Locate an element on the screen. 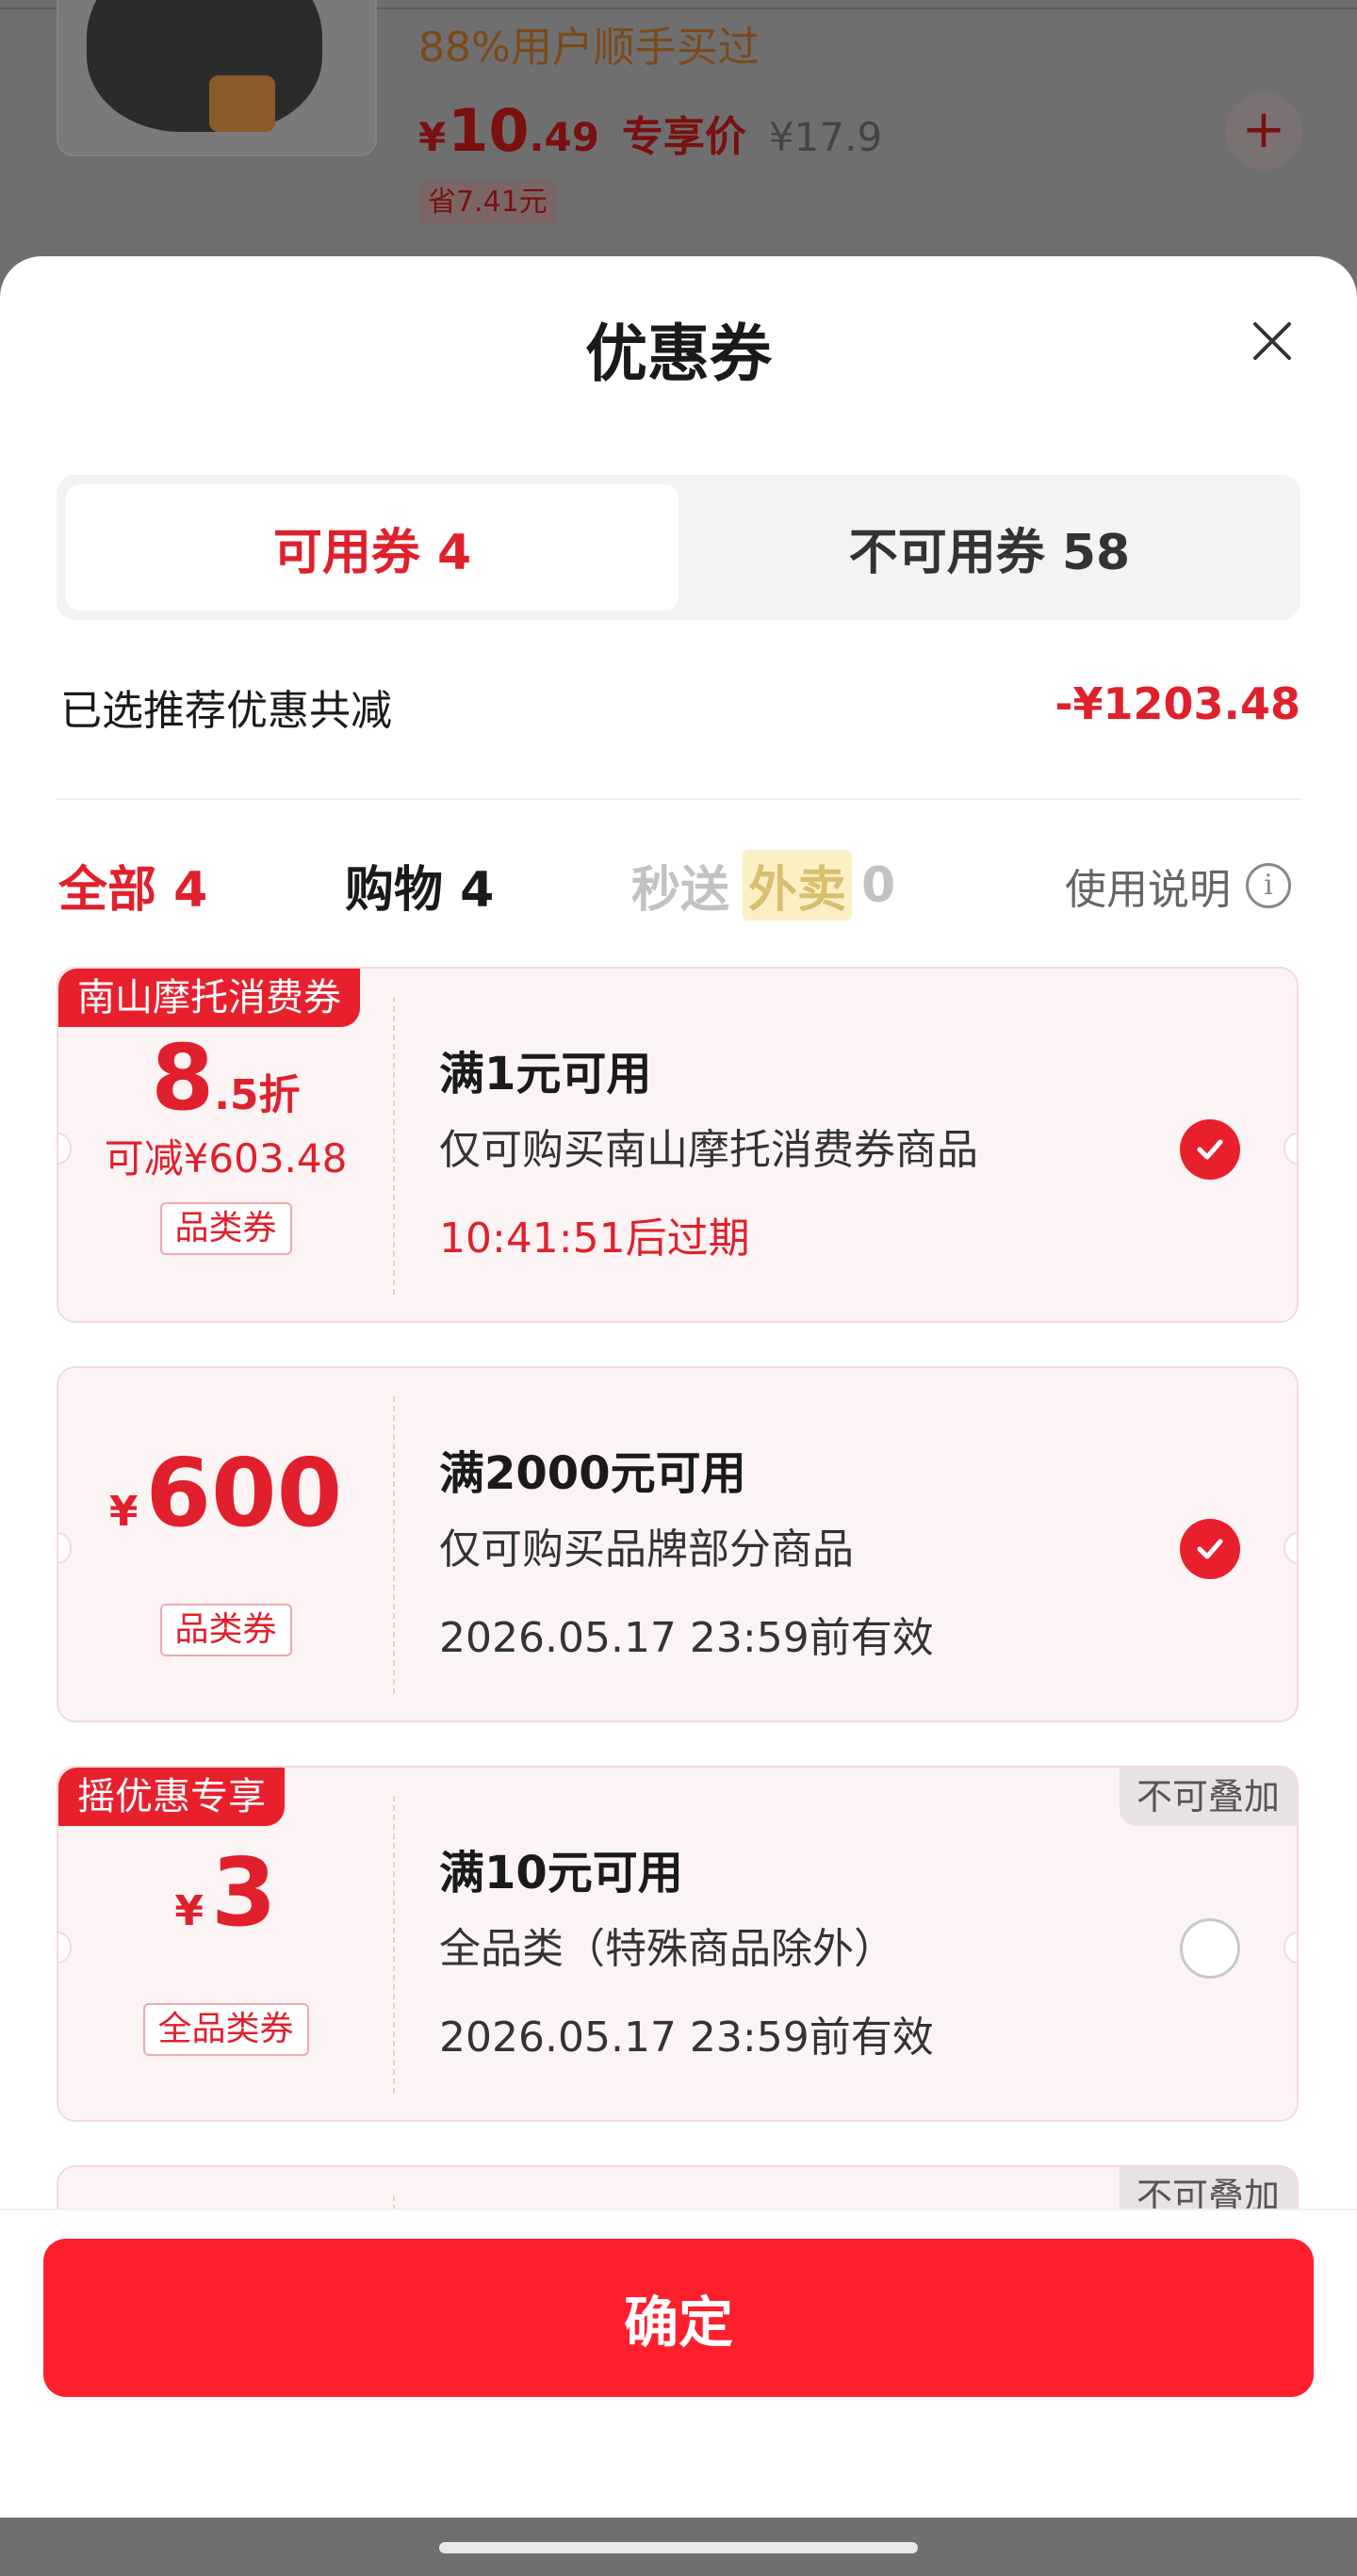  coupon-type-tag: 全品类券 is located at coordinates (225, 2029).